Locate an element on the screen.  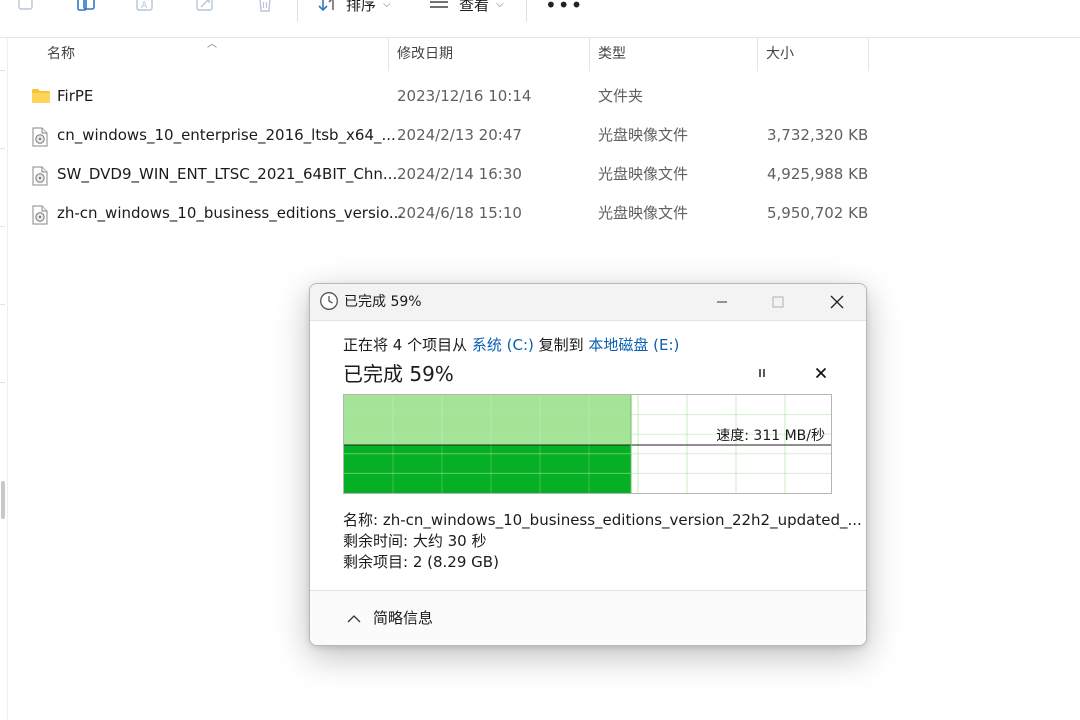
delete-icon is located at coordinates (265, 7).